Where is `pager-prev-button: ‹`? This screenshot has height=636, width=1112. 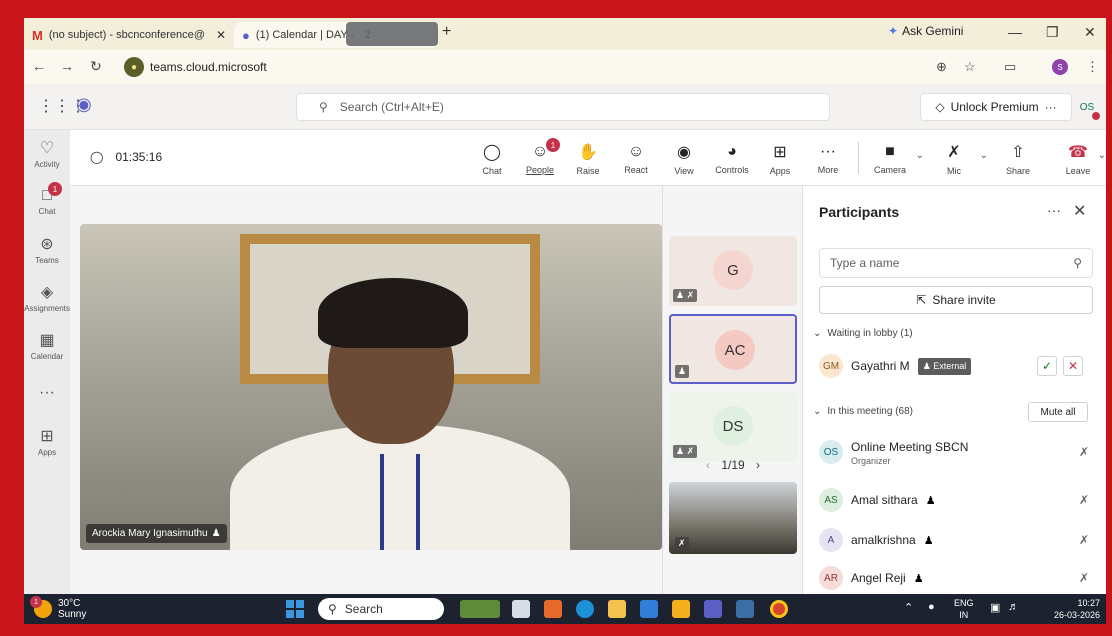 pager-prev-button: ‹ is located at coordinates (708, 465).